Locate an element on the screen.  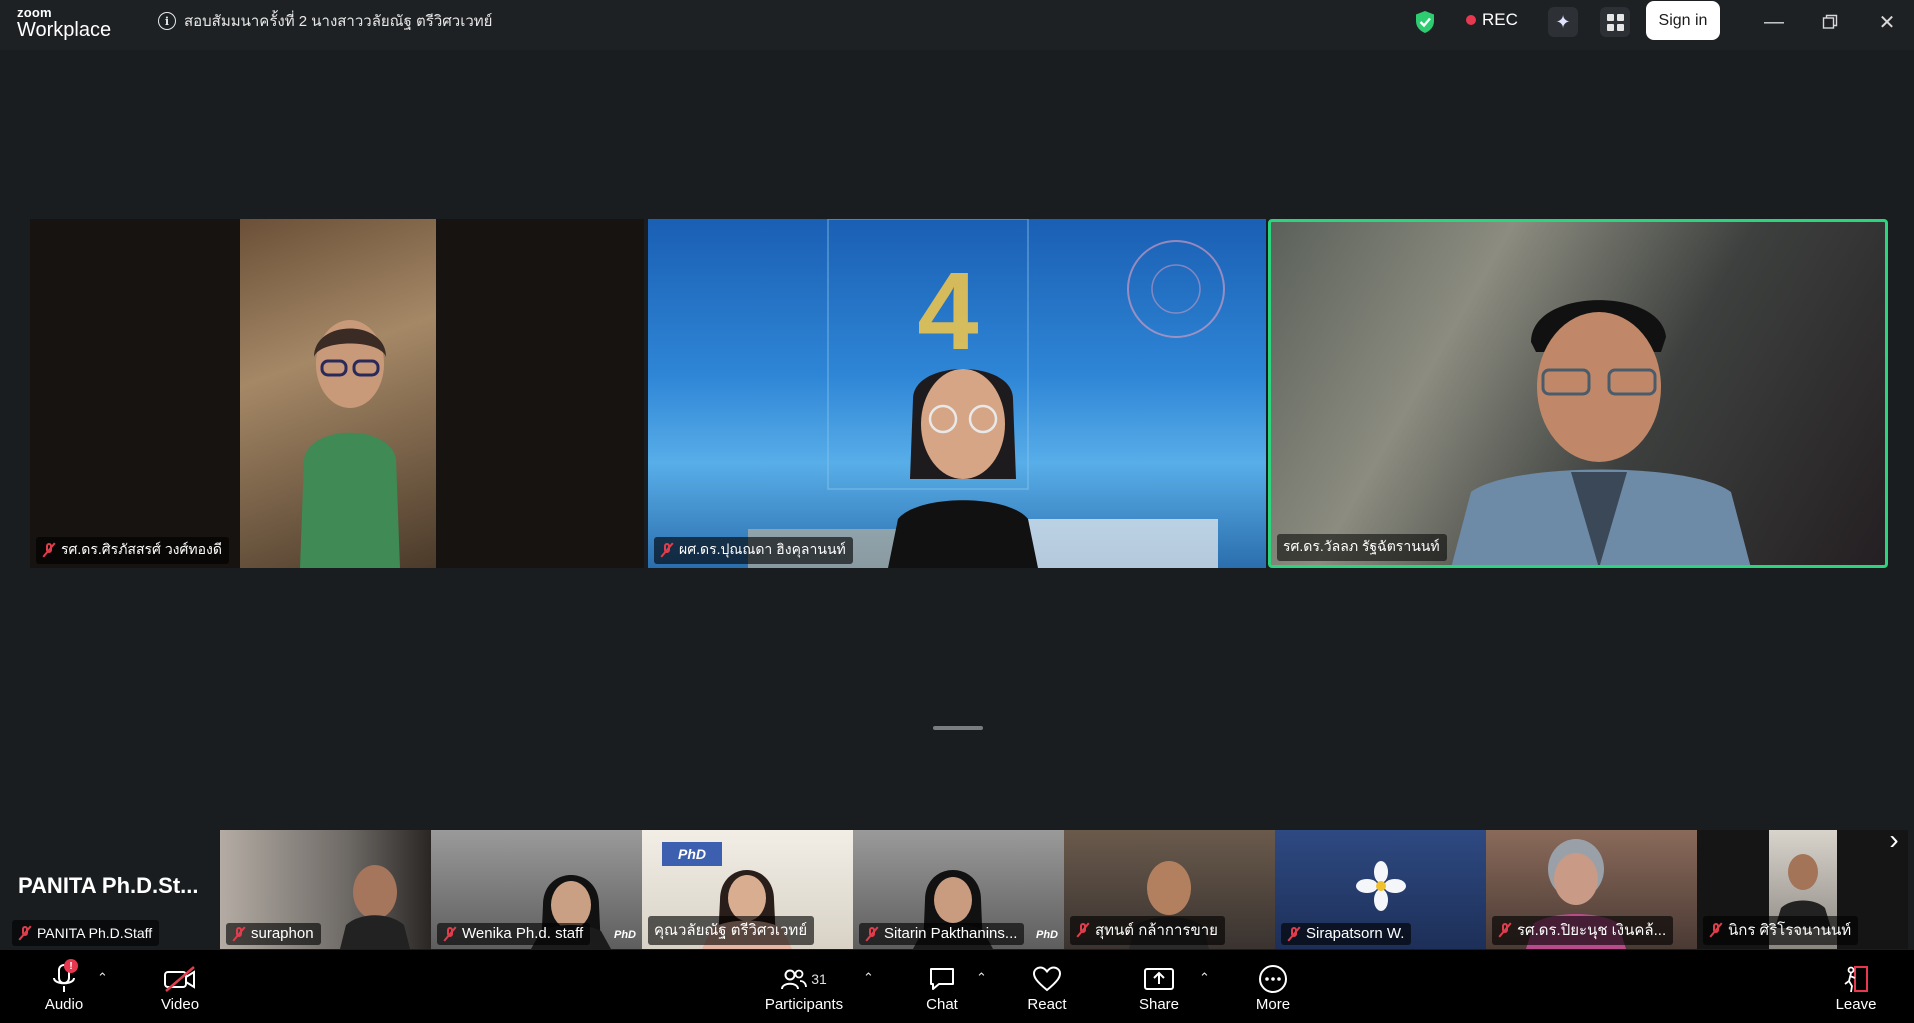
video-button: Video is located at coordinates (180, 986).